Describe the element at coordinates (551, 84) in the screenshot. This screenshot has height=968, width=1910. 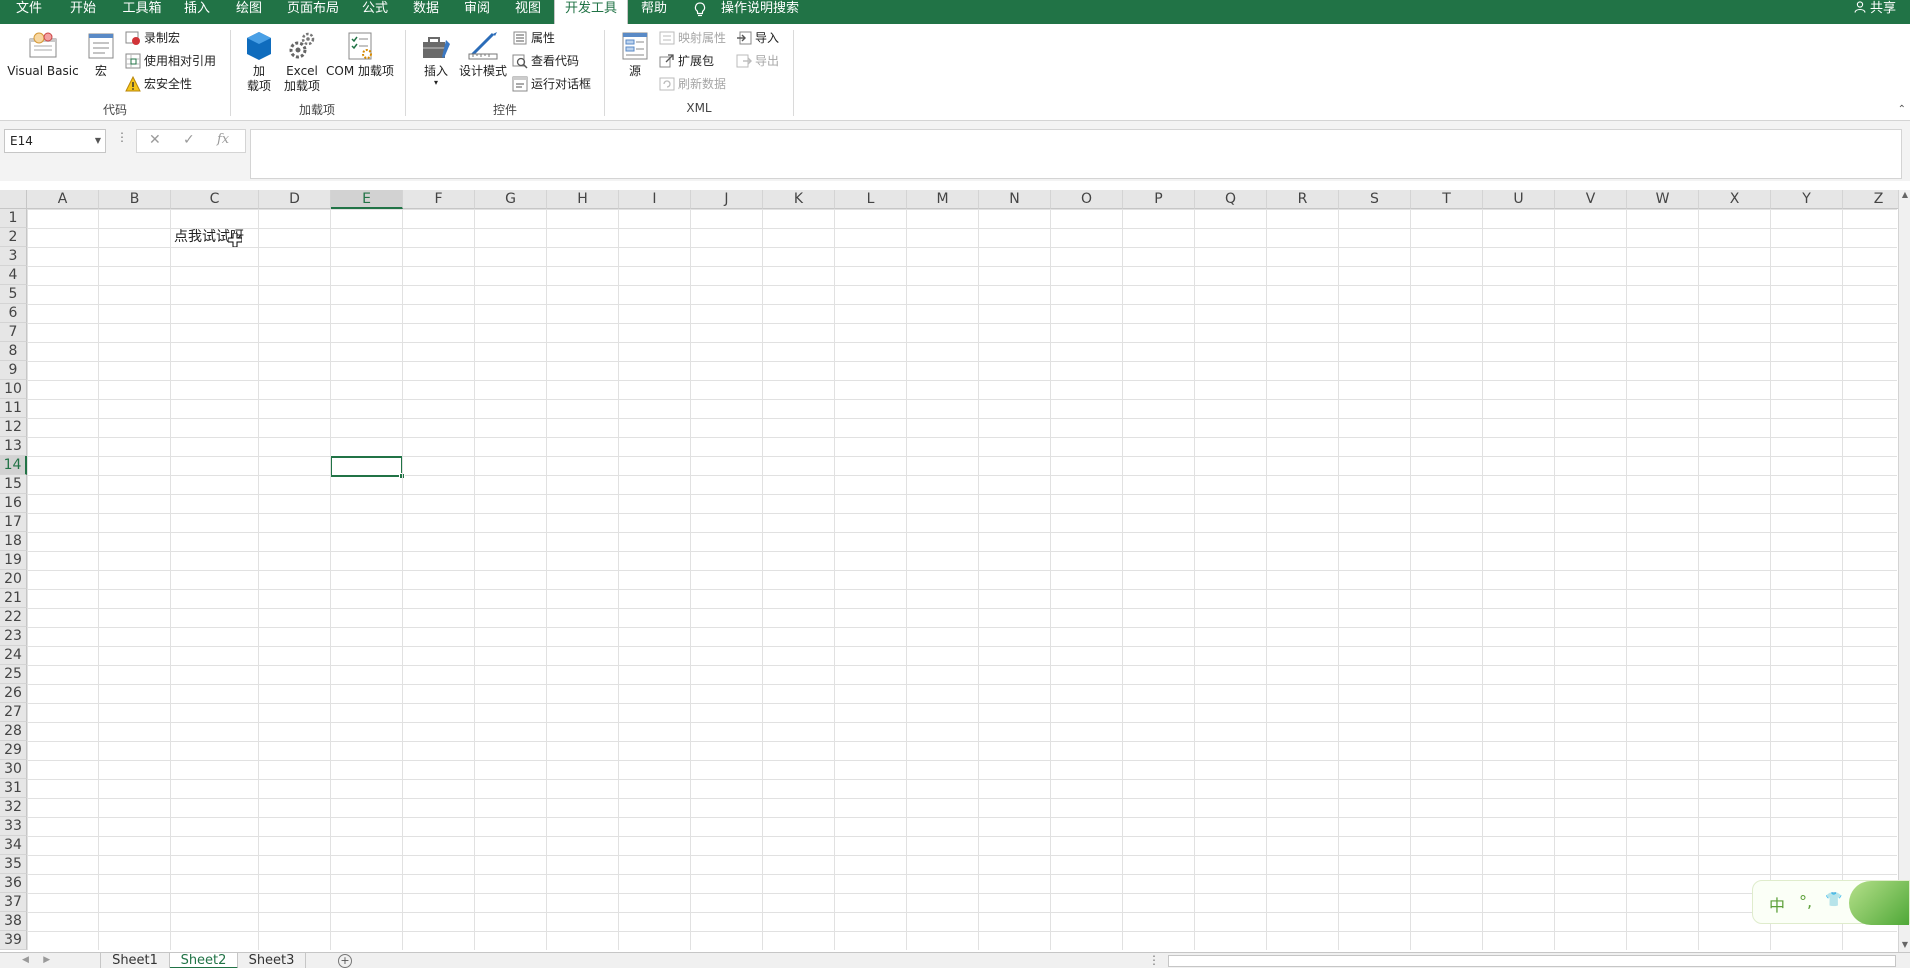
I see `run-dialog-button: 运行对话框` at that location.